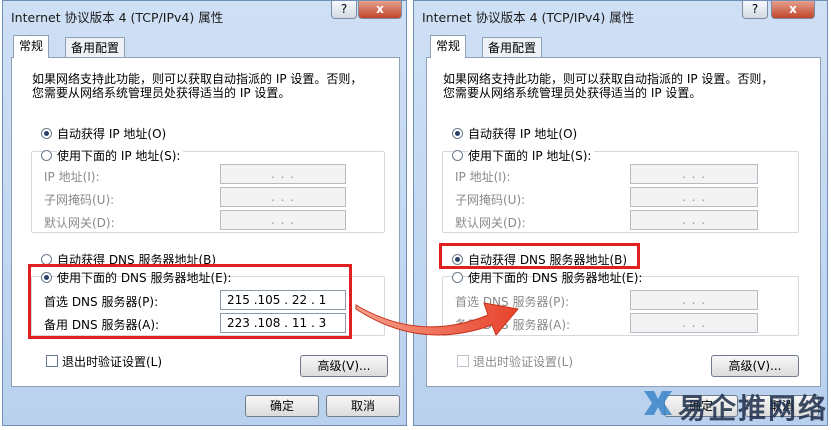 The width and height of the screenshot is (831, 430). I want to click on manual-dns-label: 使用下面的 DNS 服务器地址(E):, so click(555, 278).